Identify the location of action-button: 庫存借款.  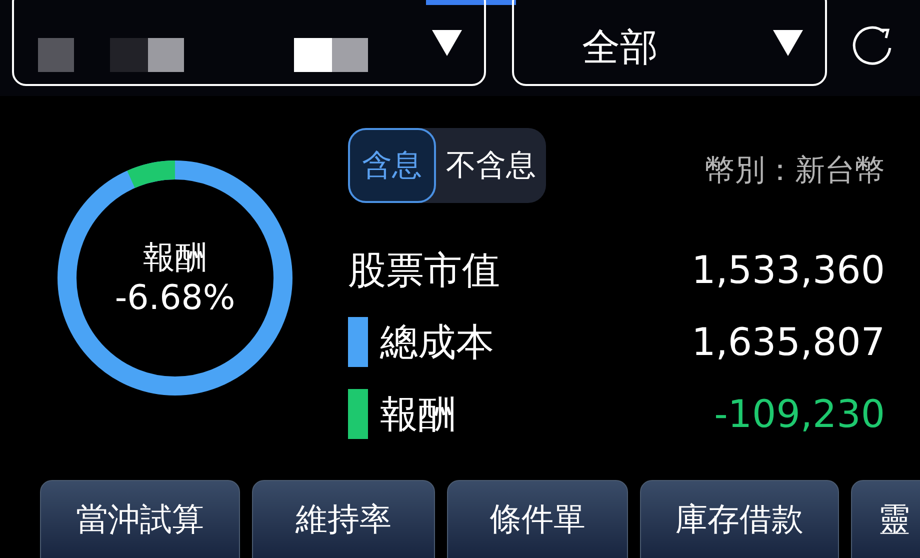
(739, 519).